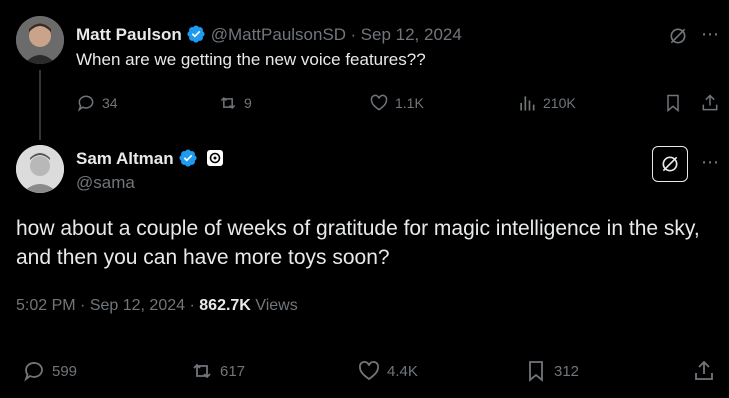 The width and height of the screenshot is (729, 398). Describe the element at coordinates (105, 183) in the screenshot. I see `author-handle: @sama` at that location.